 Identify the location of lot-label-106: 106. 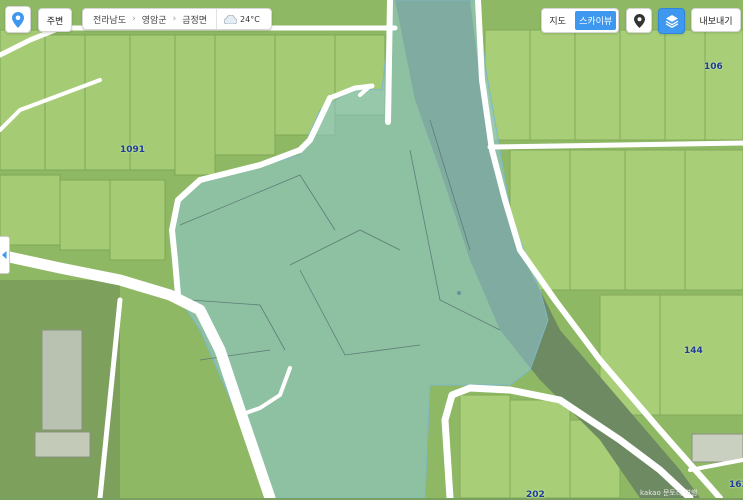
(713, 67).